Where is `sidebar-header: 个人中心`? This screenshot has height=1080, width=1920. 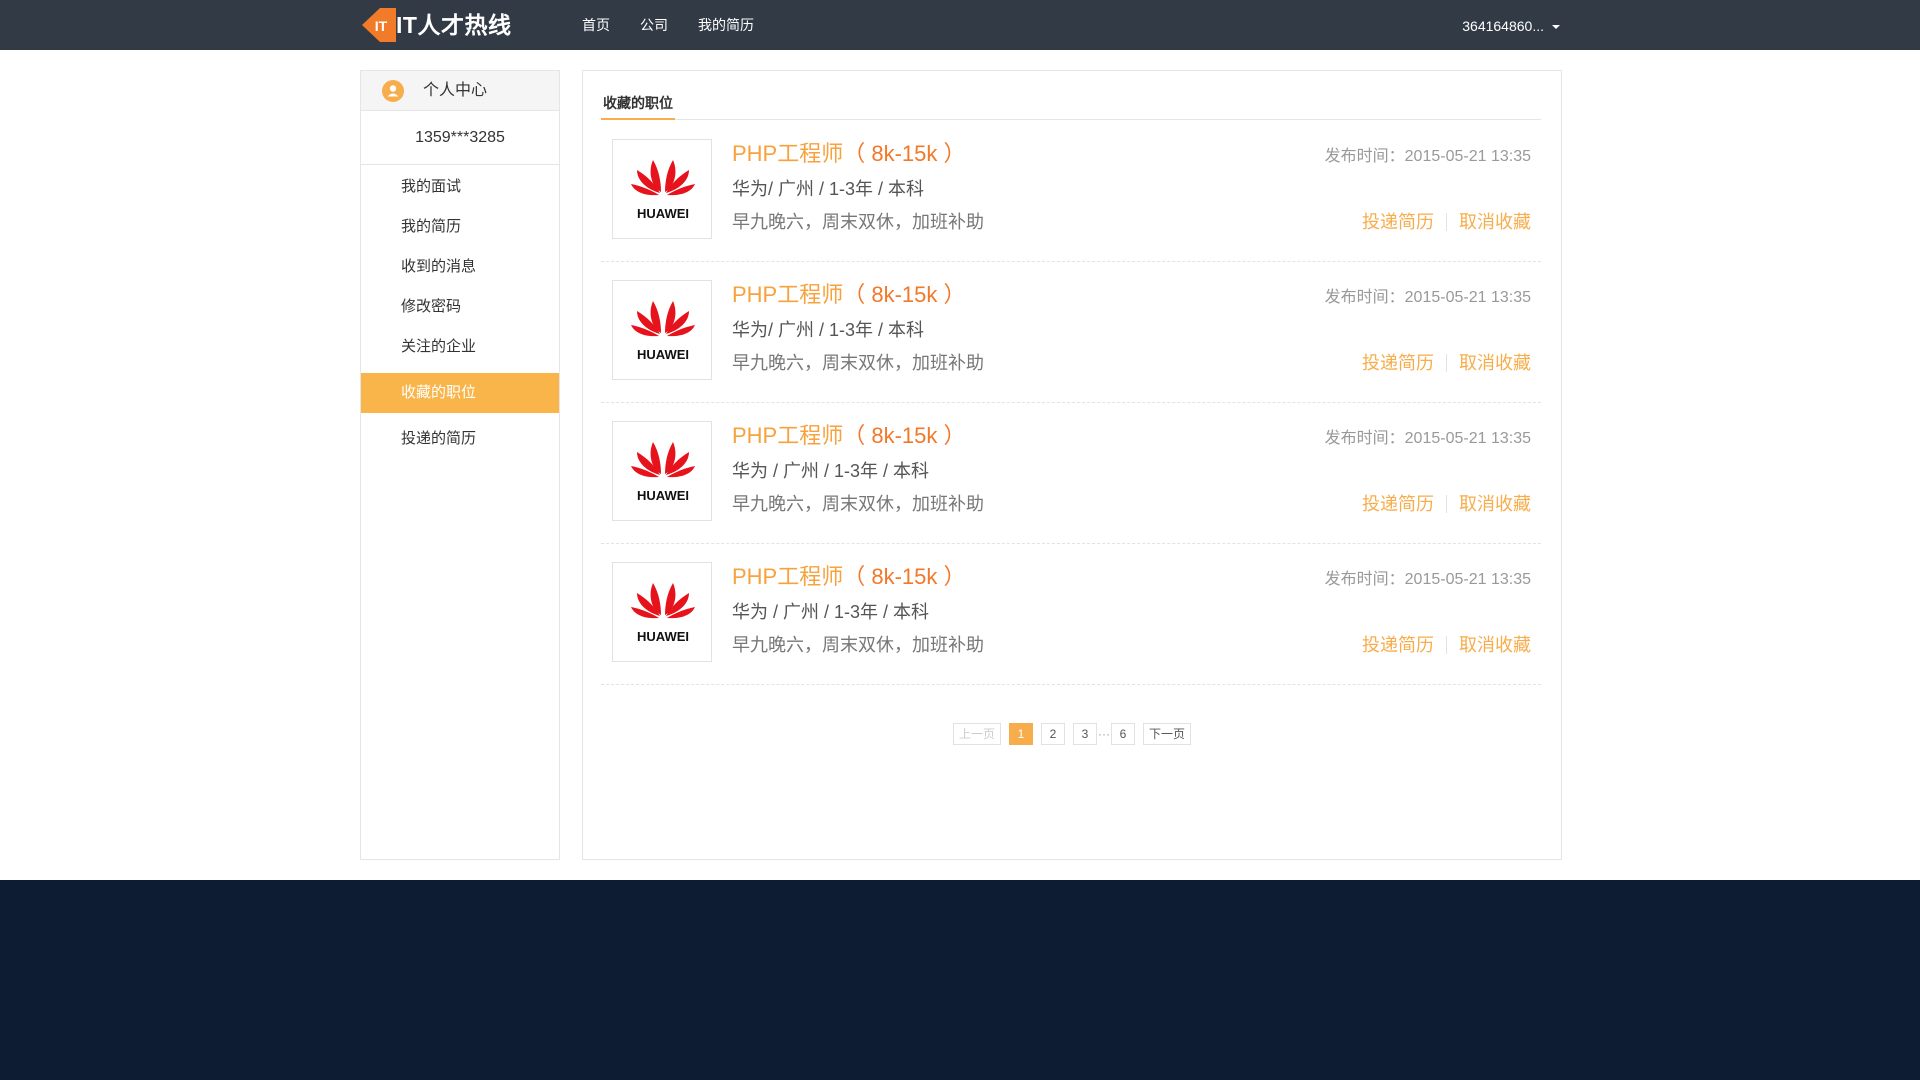
sidebar-header: 个人中心 is located at coordinates (460, 91).